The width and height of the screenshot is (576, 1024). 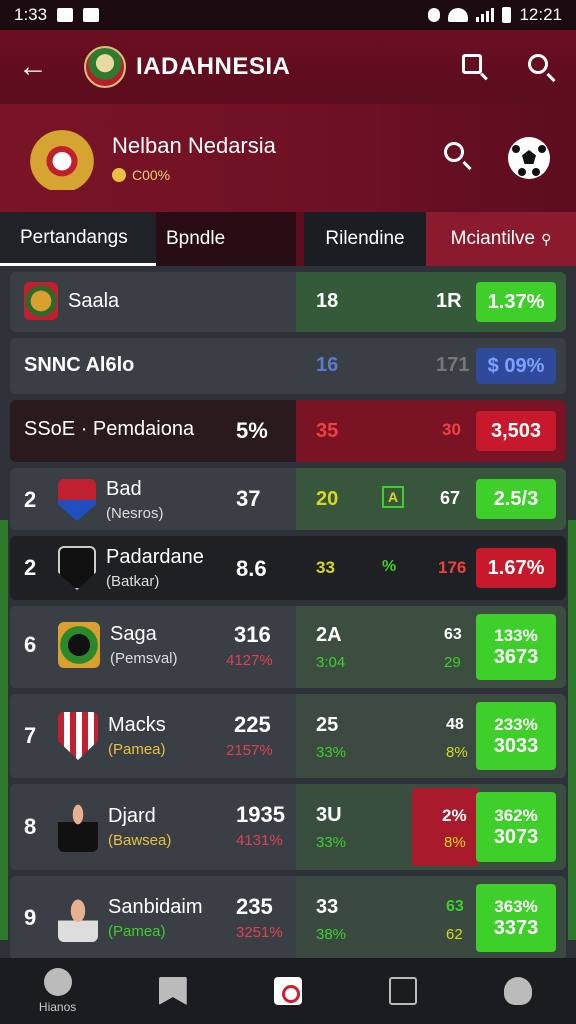 What do you see at coordinates (213, 66) in the screenshot?
I see `app-title: IADAHNESIA` at bounding box center [213, 66].